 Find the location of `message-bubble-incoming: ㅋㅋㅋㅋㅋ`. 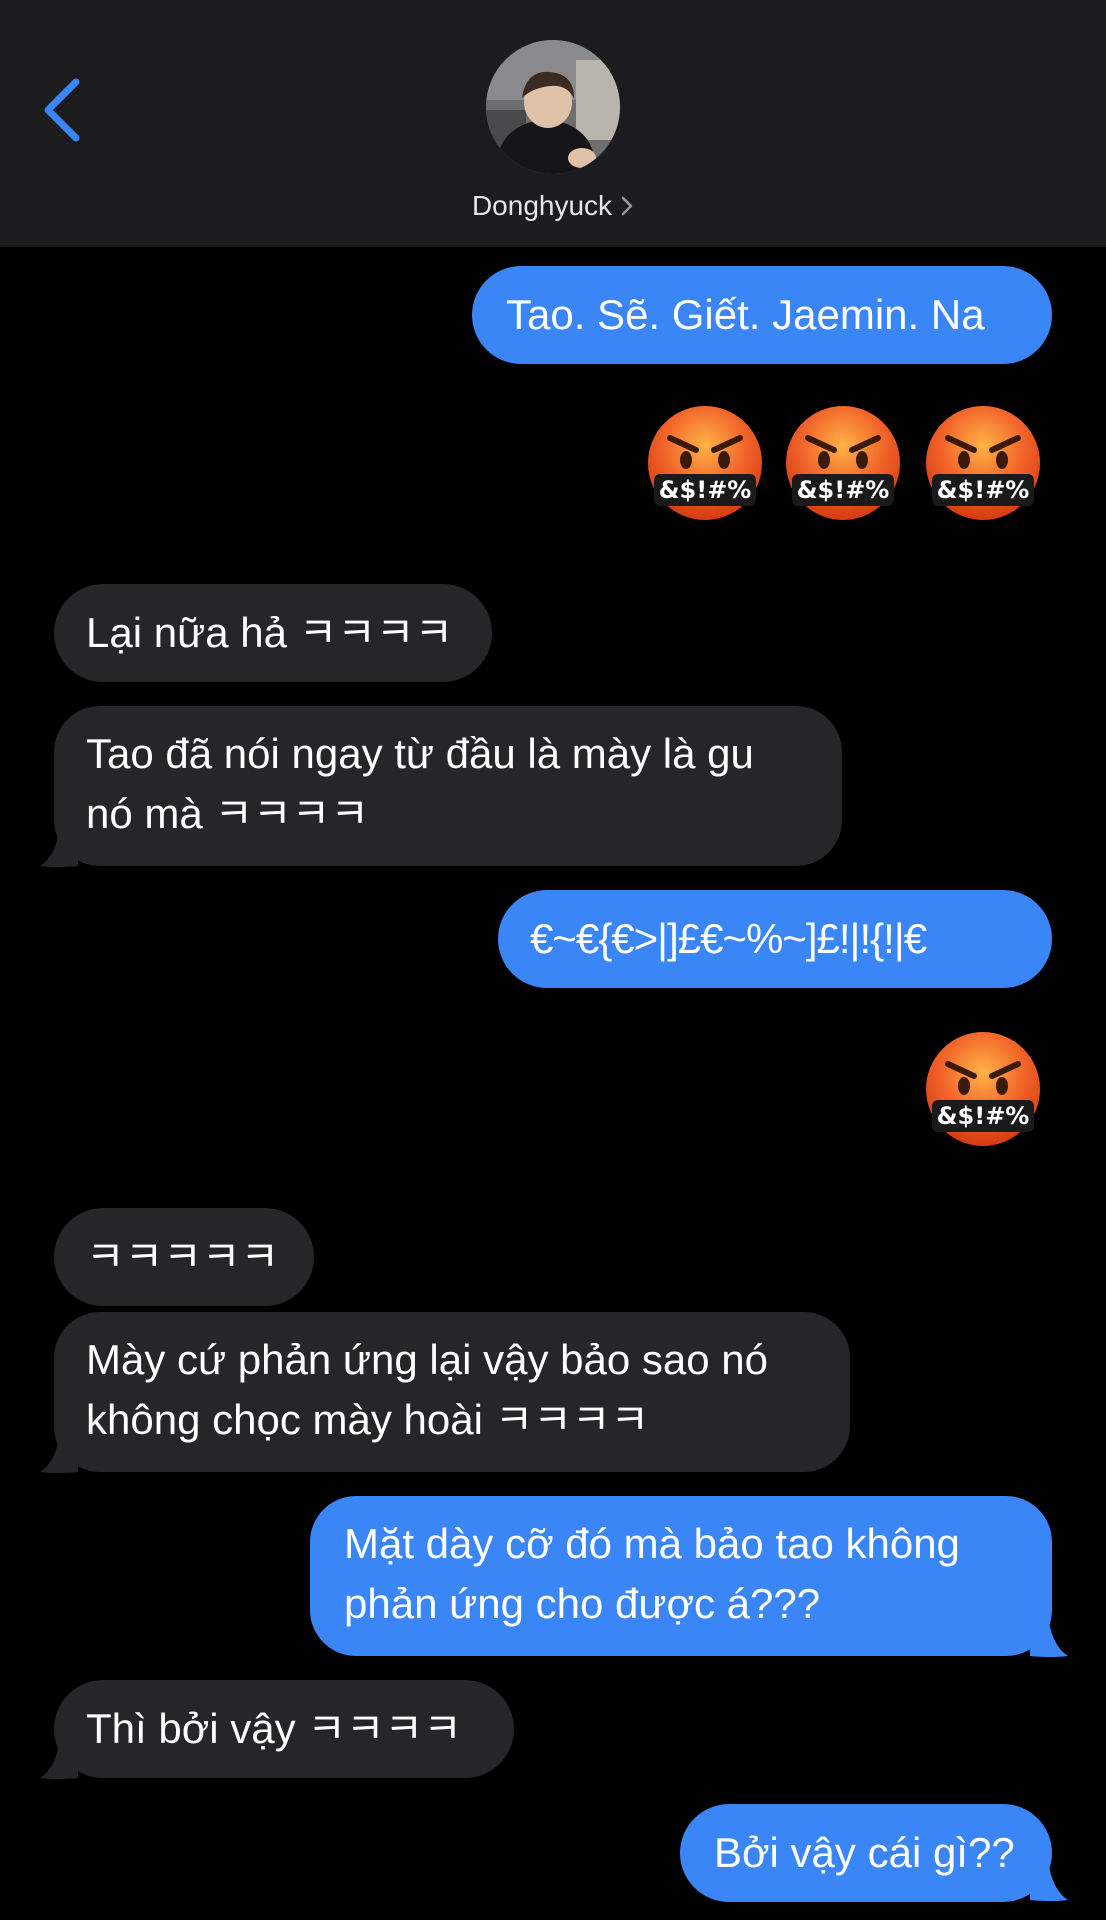

message-bubble-incoming: ㅋㅋㅋㅋㅋ is located at coordinates (184, 1257).